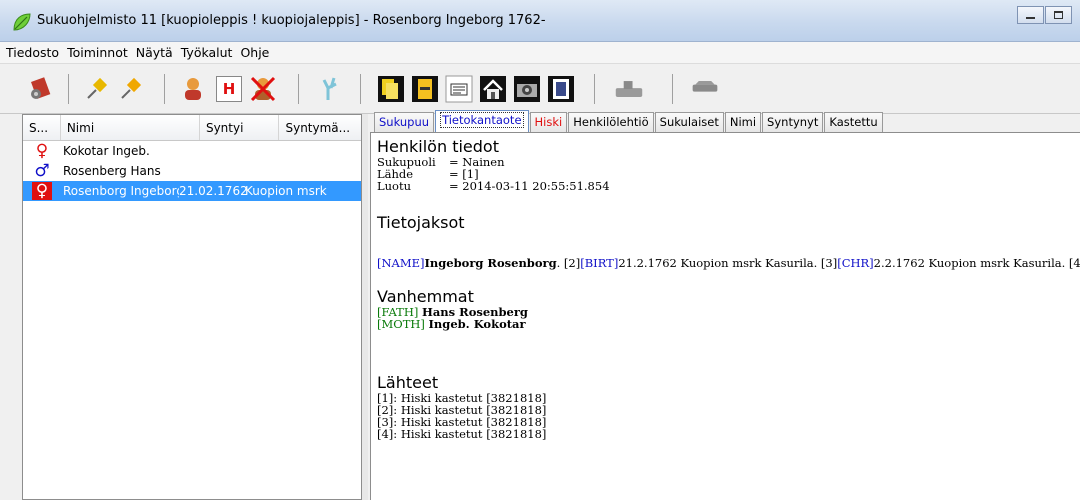 The image size is (1080, 500). I want to click on h-button: H, so click(229, 89).